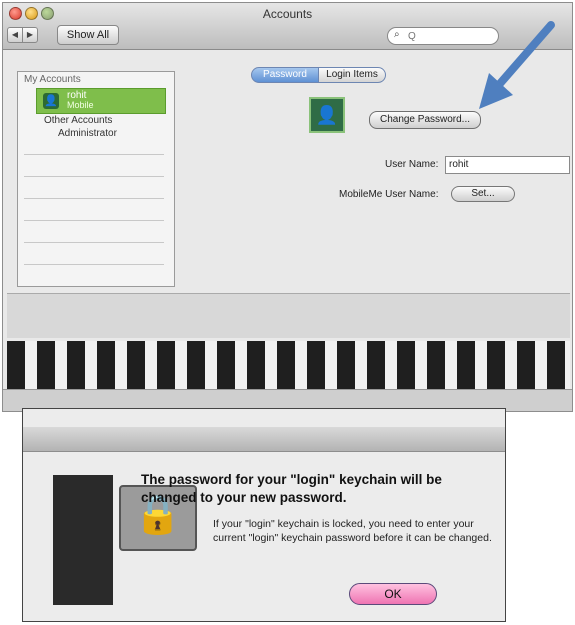  Describe the element at coordinates (517, 65) in the screenshot. I see `annotation-arrow-icon` at that location.